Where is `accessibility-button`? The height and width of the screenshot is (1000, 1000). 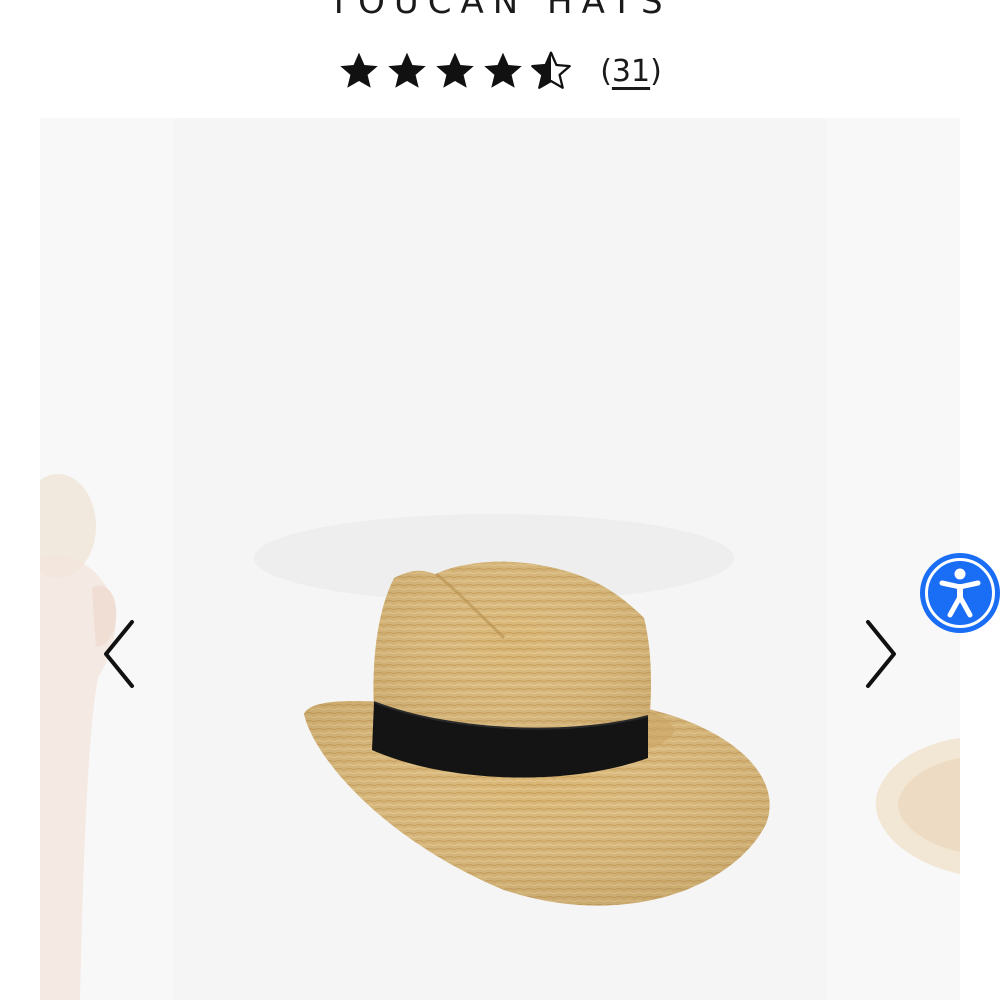
accessibility-button is located at coordinates (960, 593).